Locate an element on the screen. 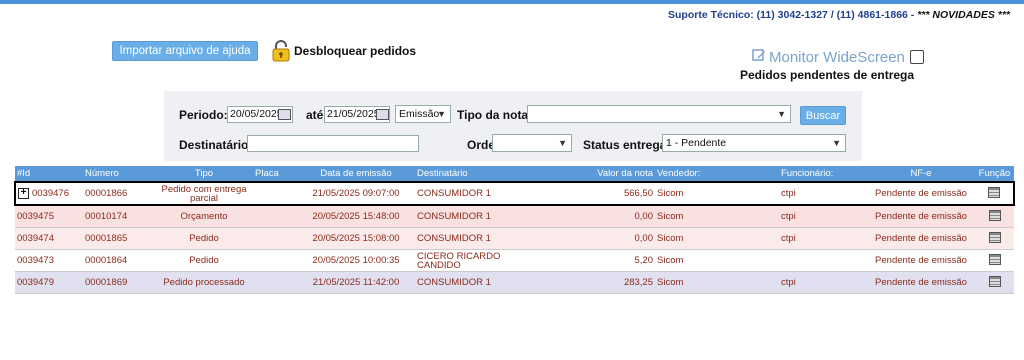 The width and height of the screenshot is (1024, 360). row-tipo: Pedido processado is located at coordinates (204, 282).